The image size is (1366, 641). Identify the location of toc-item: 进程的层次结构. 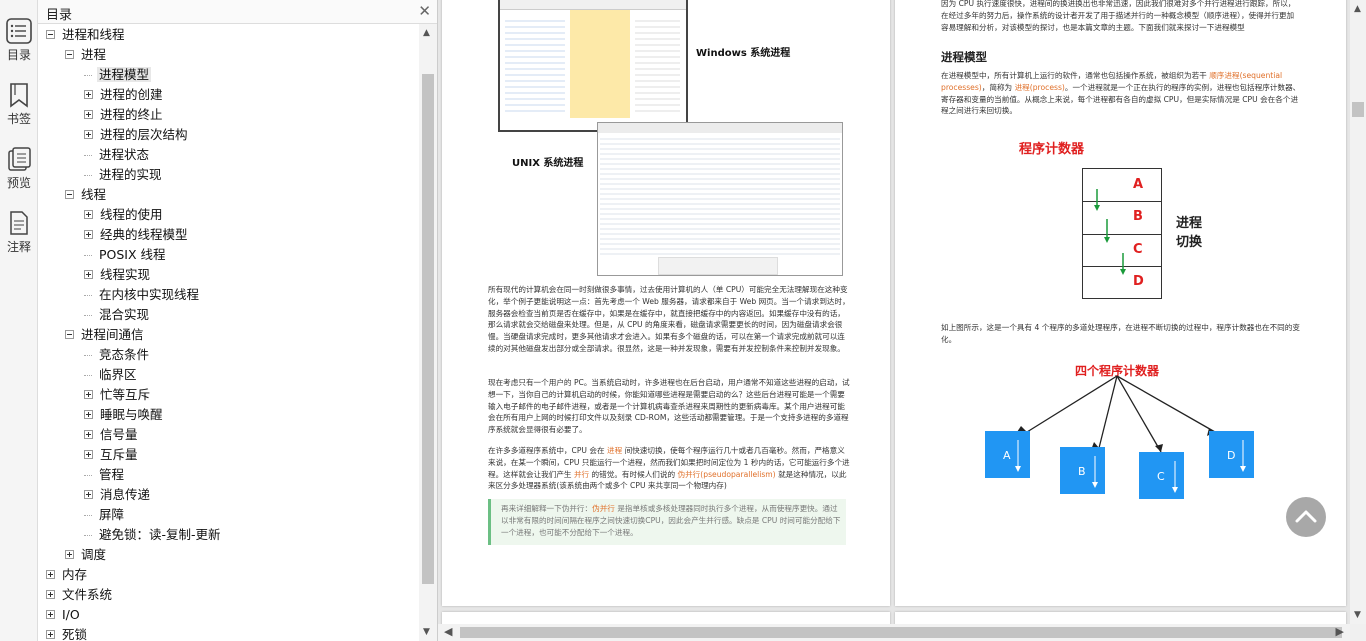
(137, 135).